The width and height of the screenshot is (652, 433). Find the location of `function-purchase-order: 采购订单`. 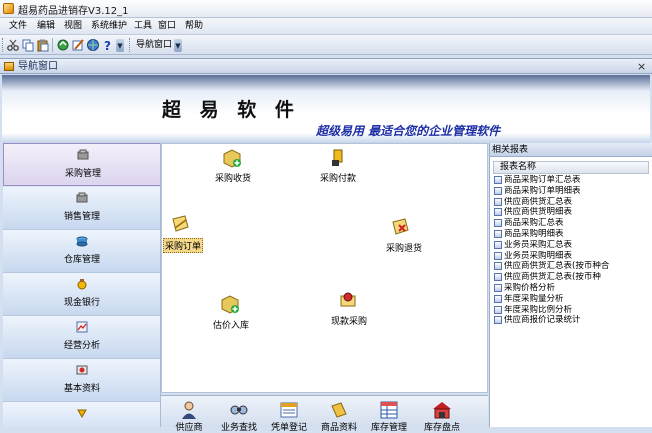

function-purchase-order: 采购订单 is located at coordinates (183, 234).